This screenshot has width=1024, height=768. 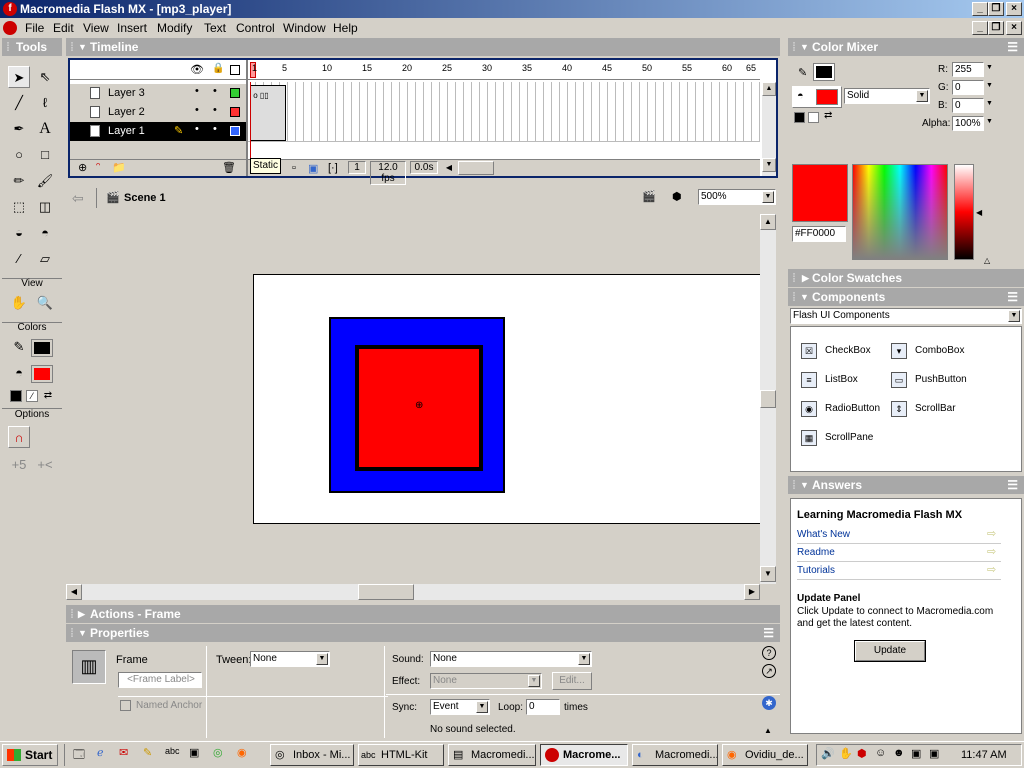 What do you see at coordinates (313, 168) in the screenshot?
I see `edit-multiple-frames-icon: ▣` at bounding box center [313, 168].